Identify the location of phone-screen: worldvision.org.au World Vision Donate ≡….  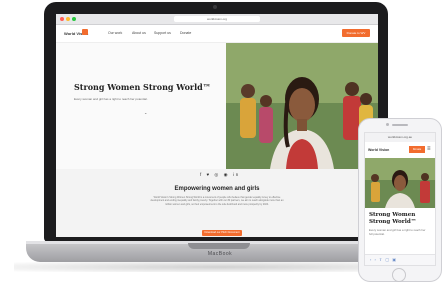
(400, 199).